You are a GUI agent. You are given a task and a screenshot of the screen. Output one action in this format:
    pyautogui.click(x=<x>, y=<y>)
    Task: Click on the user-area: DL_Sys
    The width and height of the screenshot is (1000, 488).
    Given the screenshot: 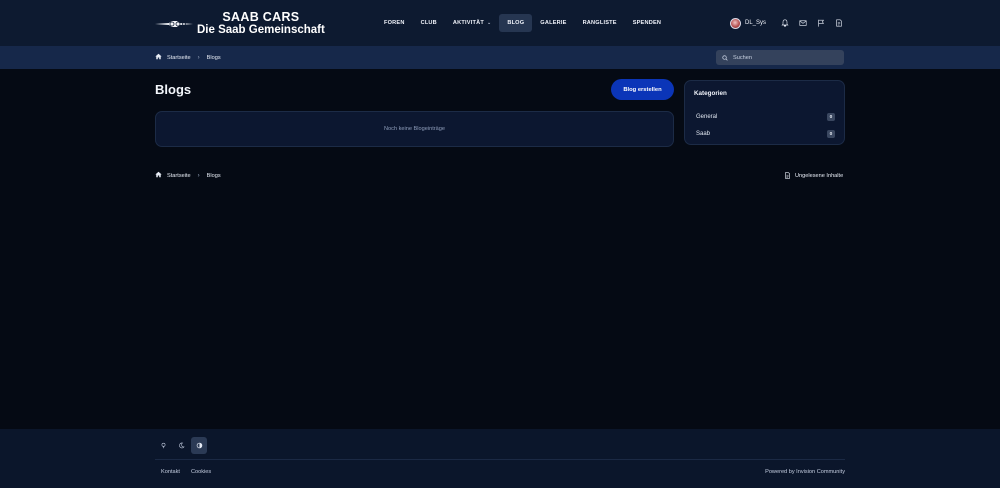 What is the action you would take?
    pyautogui.click(x=789, y=23)
    